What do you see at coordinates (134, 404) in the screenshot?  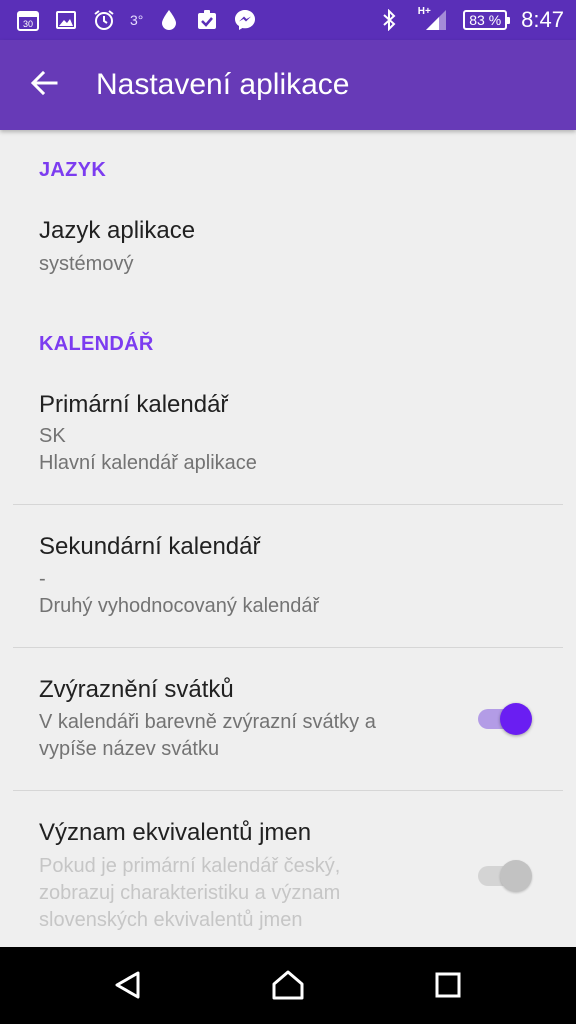 I see `pref-title: Primární kalendář` at bounding box center [134, 404].